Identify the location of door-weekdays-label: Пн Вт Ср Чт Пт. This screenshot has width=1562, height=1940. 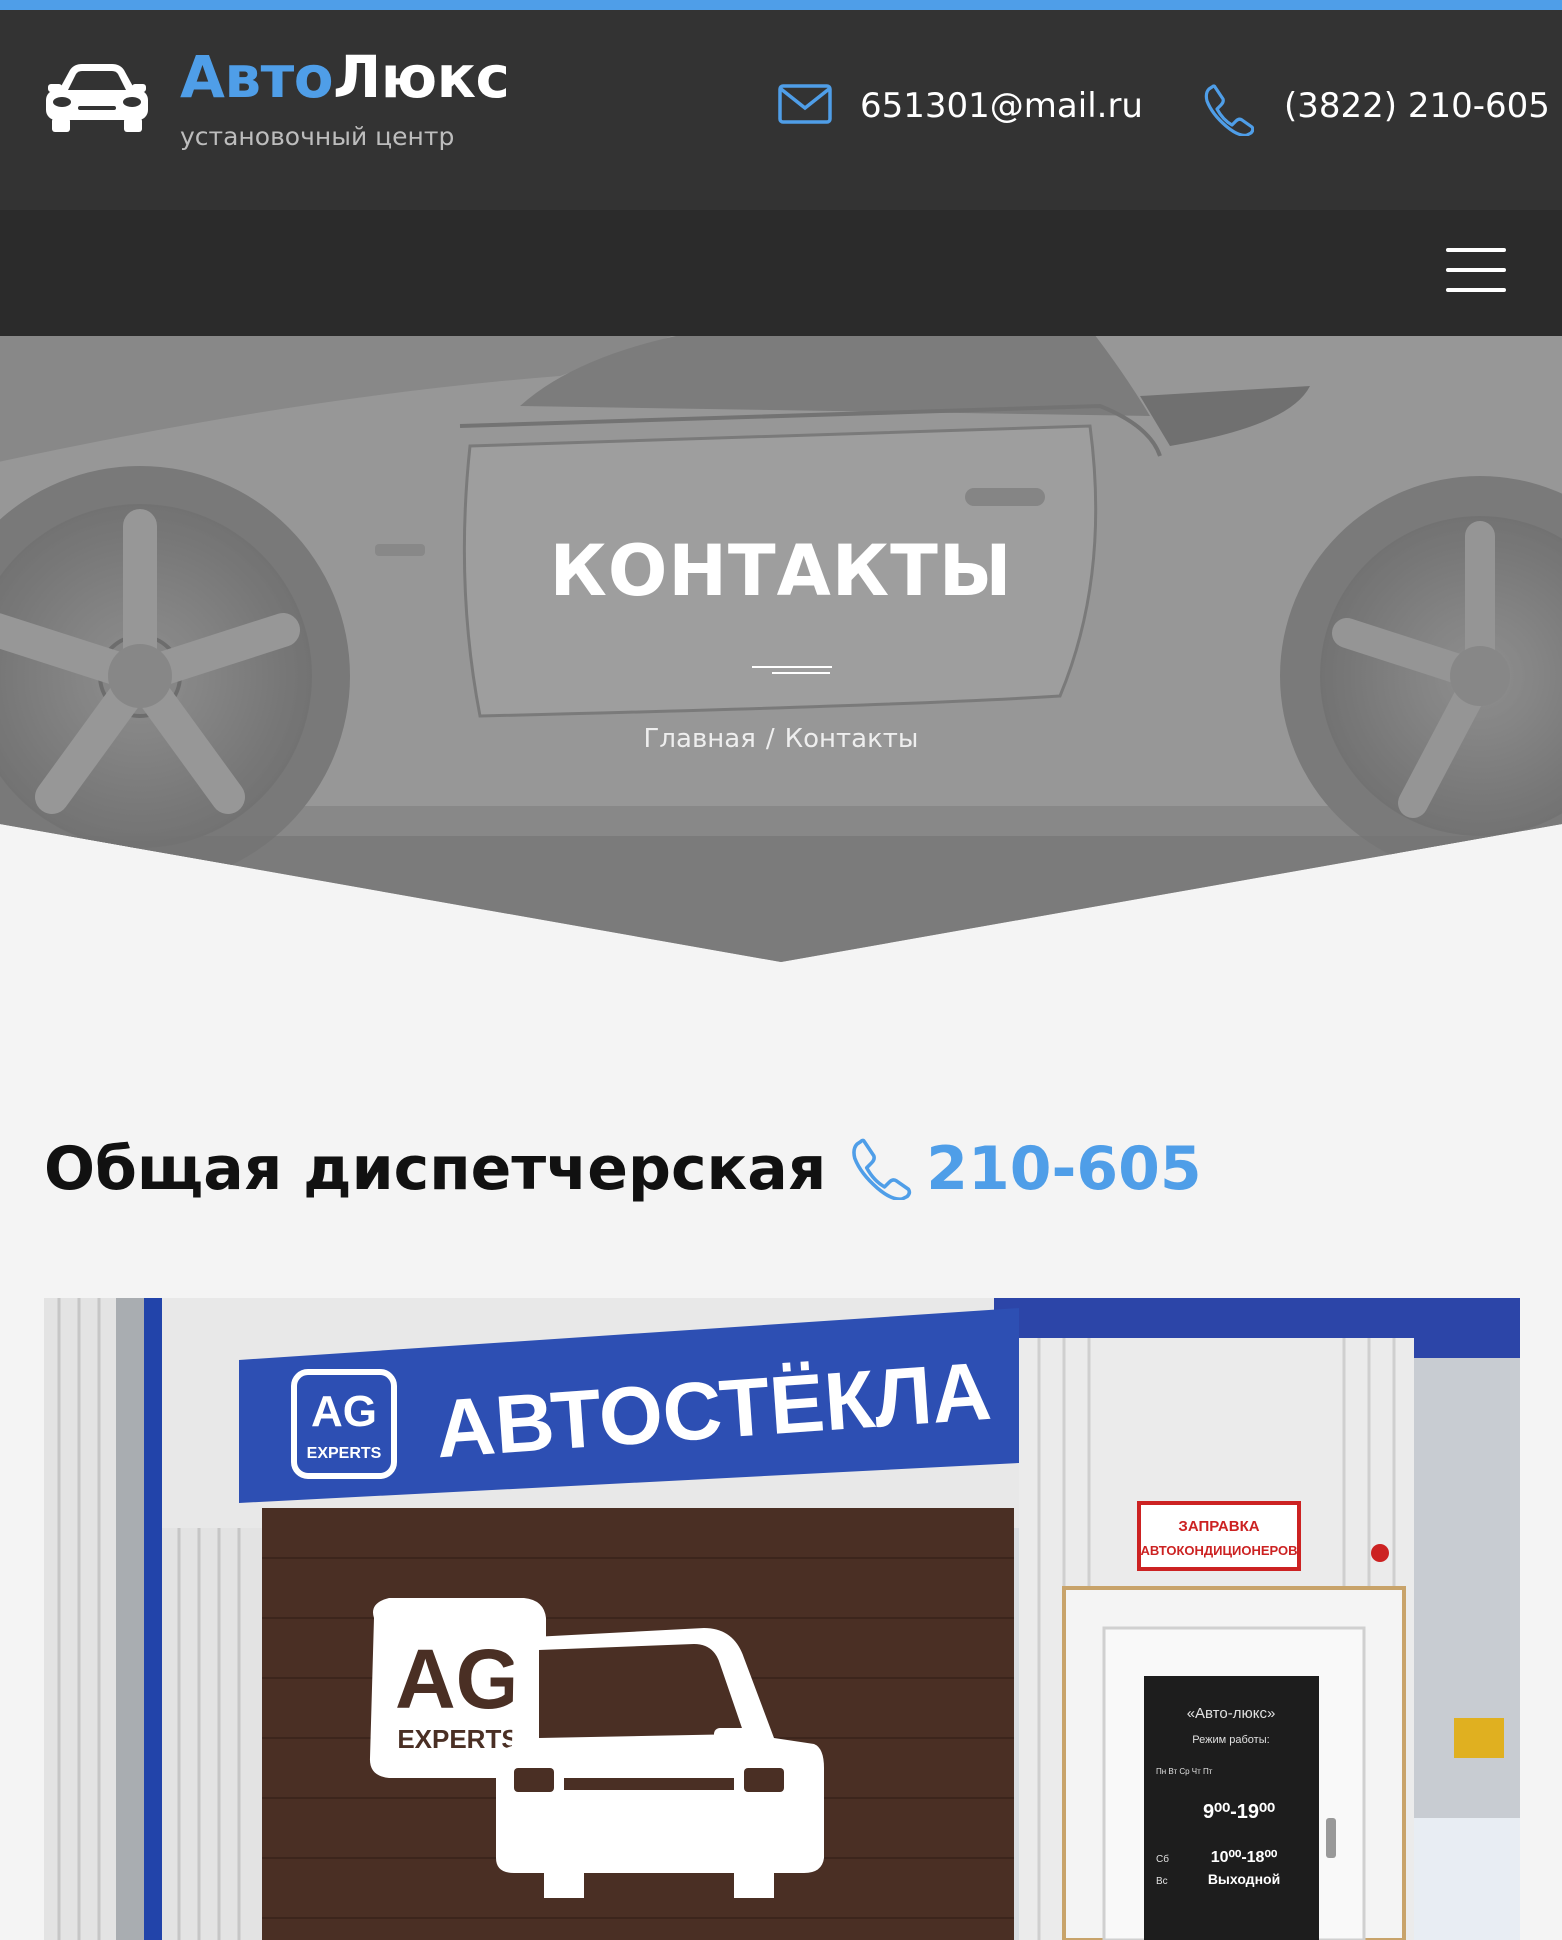
(1184, 1771).